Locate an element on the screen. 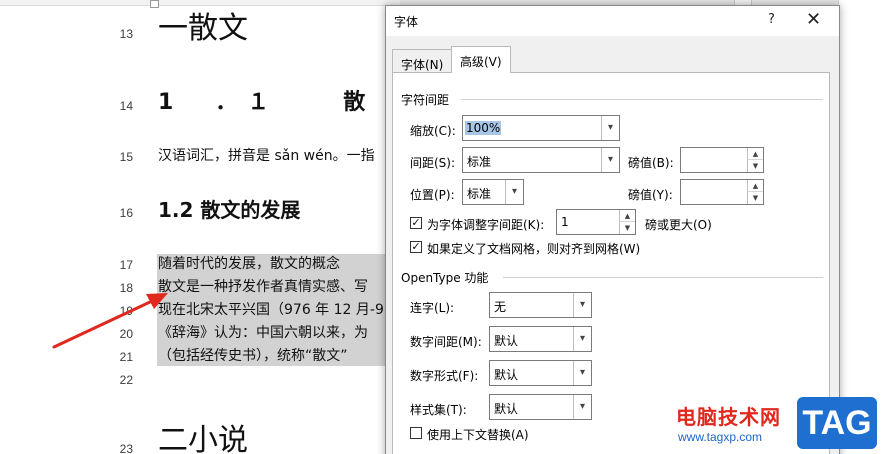  stylistic-sets-label: 样式集(T): is located at coordinates (438, 410).